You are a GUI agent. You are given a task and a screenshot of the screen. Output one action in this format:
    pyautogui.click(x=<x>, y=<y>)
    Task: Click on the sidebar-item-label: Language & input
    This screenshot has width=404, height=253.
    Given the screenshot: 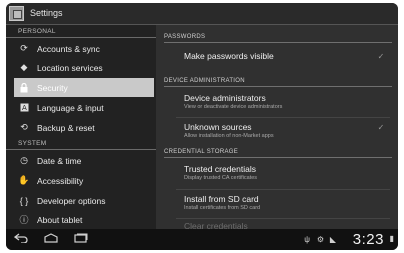 What is the action you would take?
    pyautogui.click(x=70, y=107)
    